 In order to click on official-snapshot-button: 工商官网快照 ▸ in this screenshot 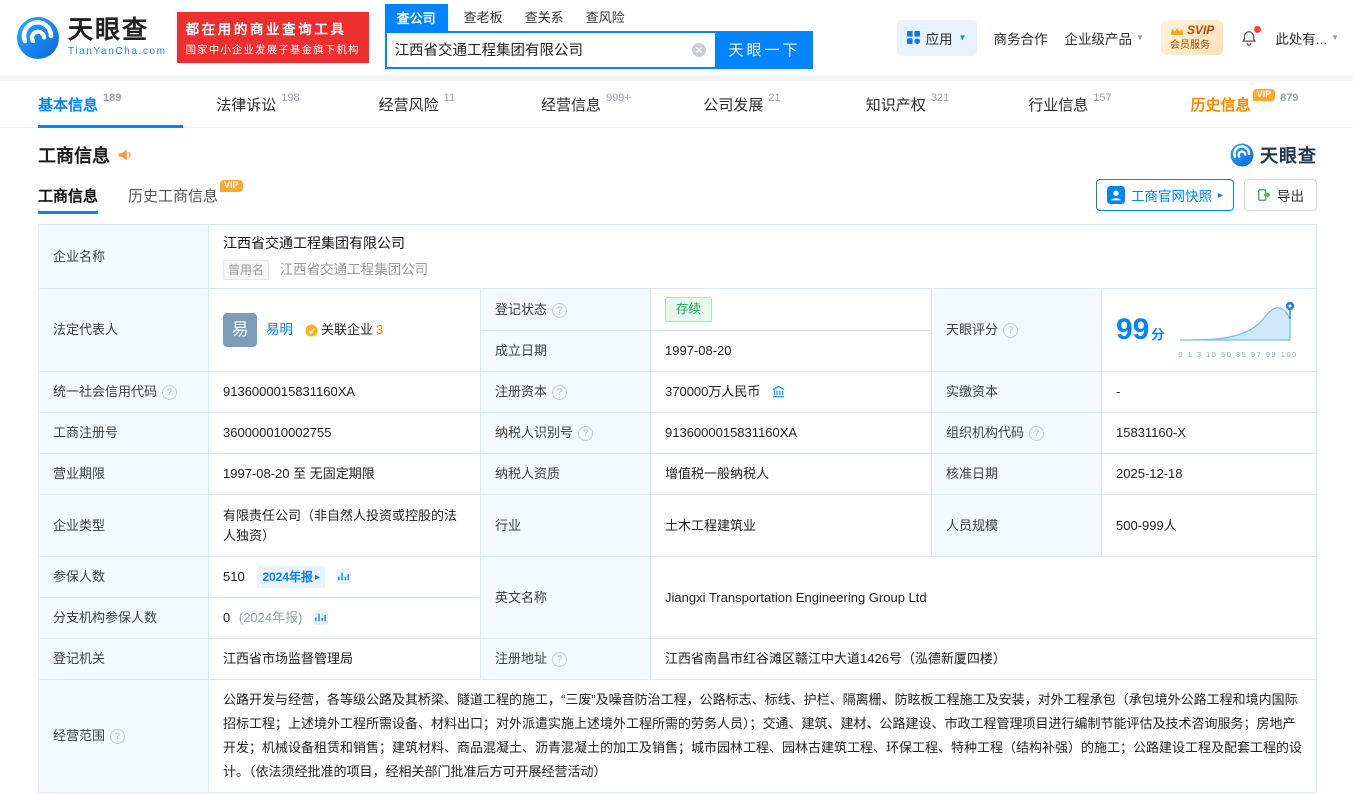, I will do `click(1164, 195)`.